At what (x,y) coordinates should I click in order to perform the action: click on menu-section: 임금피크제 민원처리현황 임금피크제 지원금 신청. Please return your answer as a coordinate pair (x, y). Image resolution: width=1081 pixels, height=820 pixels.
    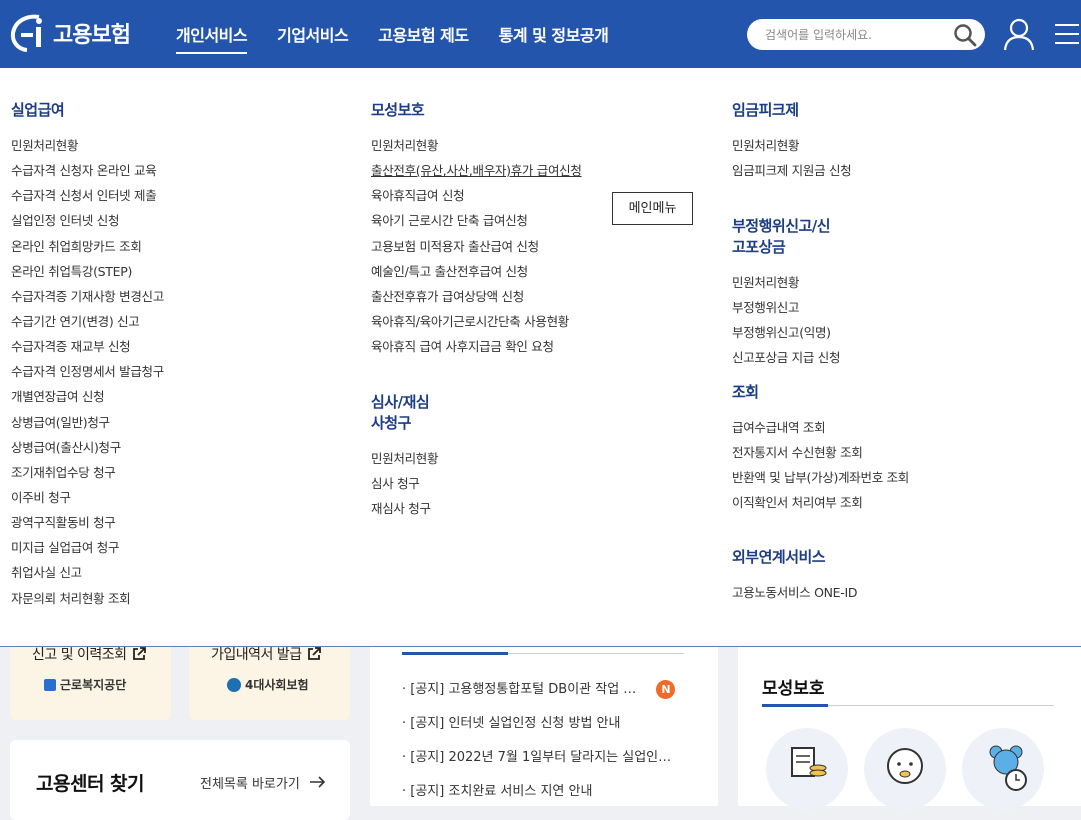
    Looking at the image, I should click on (792, 141).